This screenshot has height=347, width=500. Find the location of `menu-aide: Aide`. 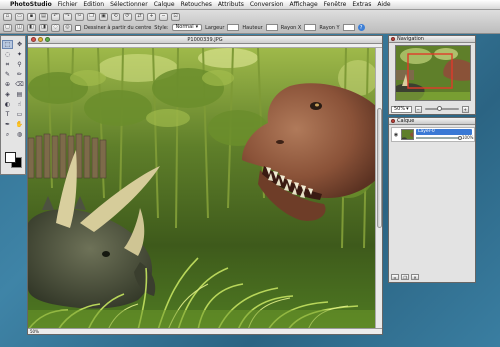

menu-aide: Aide is located at coordinates (383, 5).